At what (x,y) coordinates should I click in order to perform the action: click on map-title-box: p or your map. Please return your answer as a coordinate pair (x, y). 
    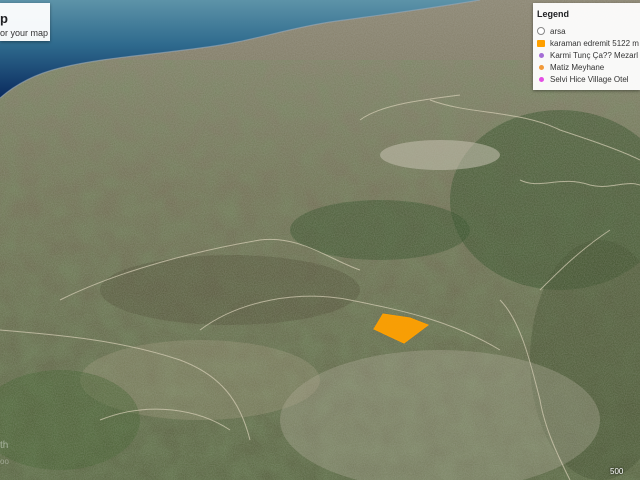
    Looking at the image, I should click on (25, 22).